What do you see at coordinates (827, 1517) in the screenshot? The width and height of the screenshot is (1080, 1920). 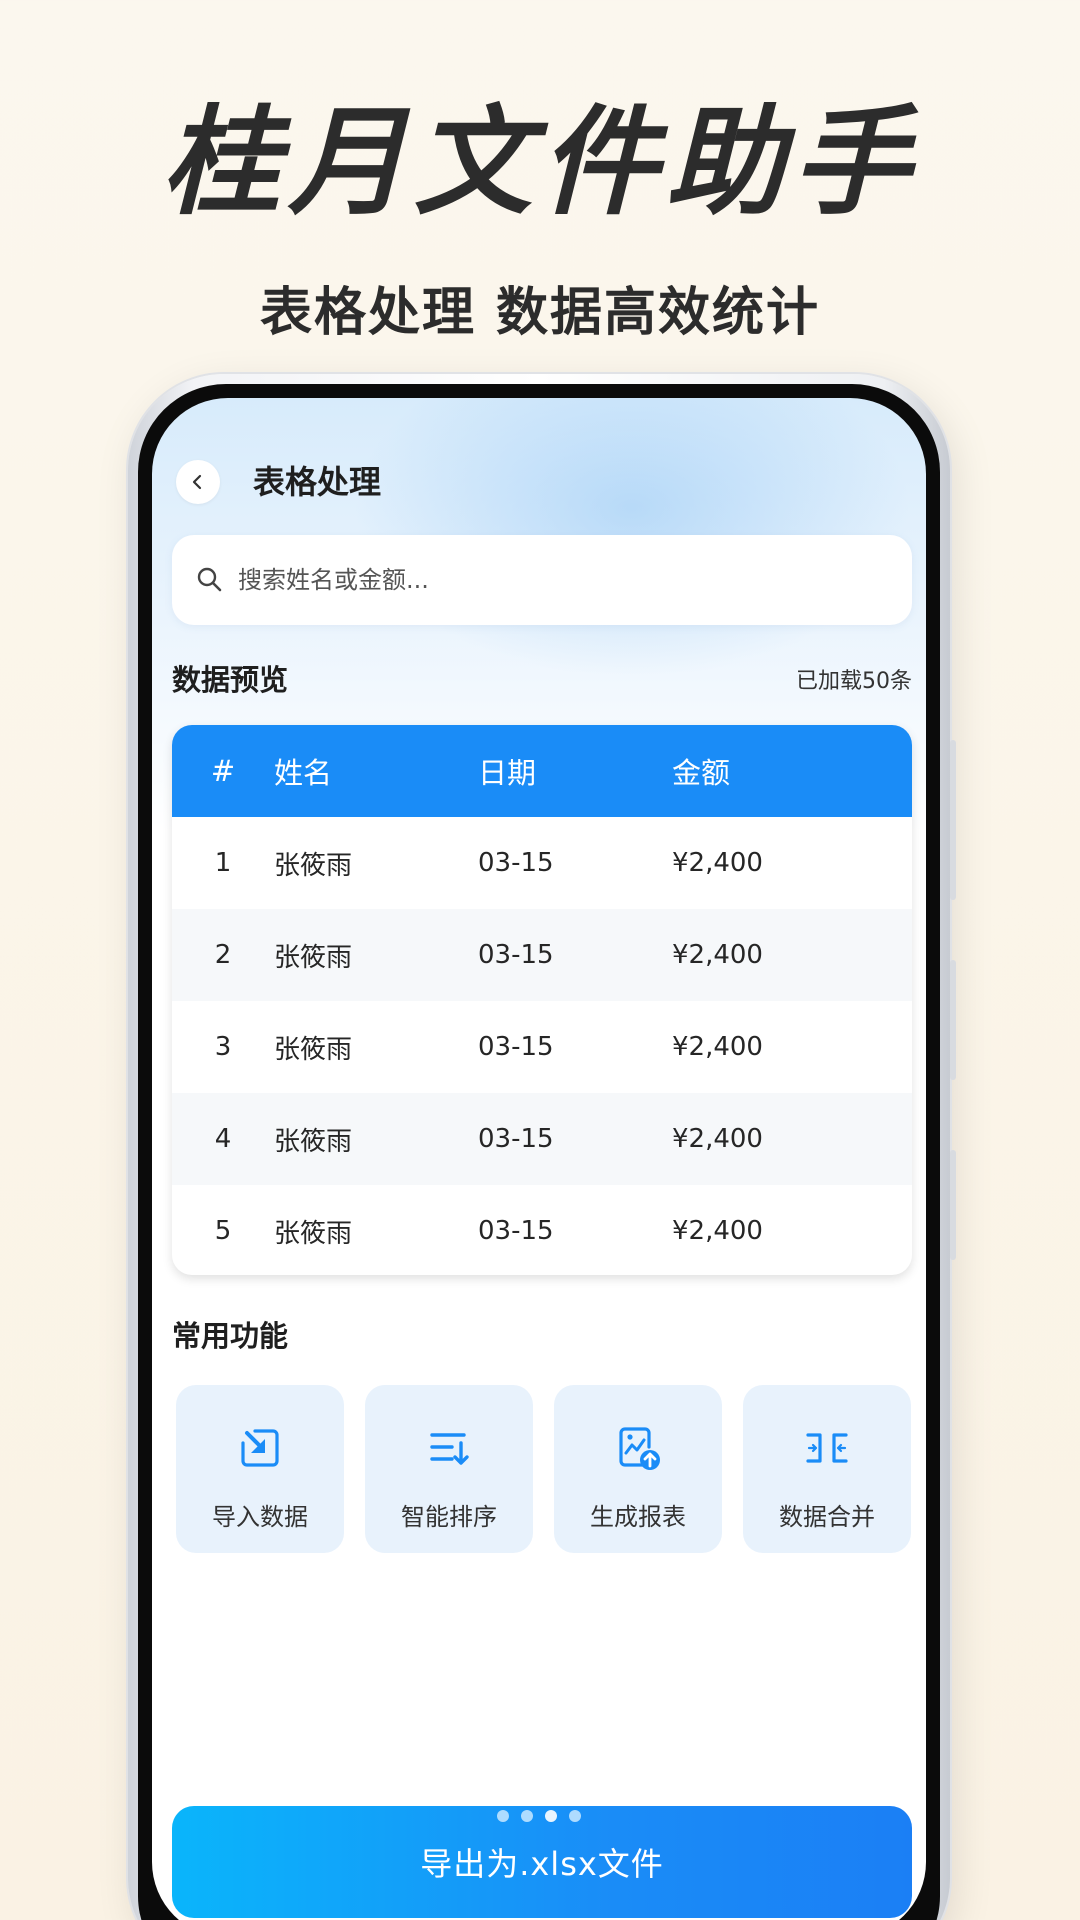 I see `feature-label: 数据合并` at bounding box center [827, 1517].